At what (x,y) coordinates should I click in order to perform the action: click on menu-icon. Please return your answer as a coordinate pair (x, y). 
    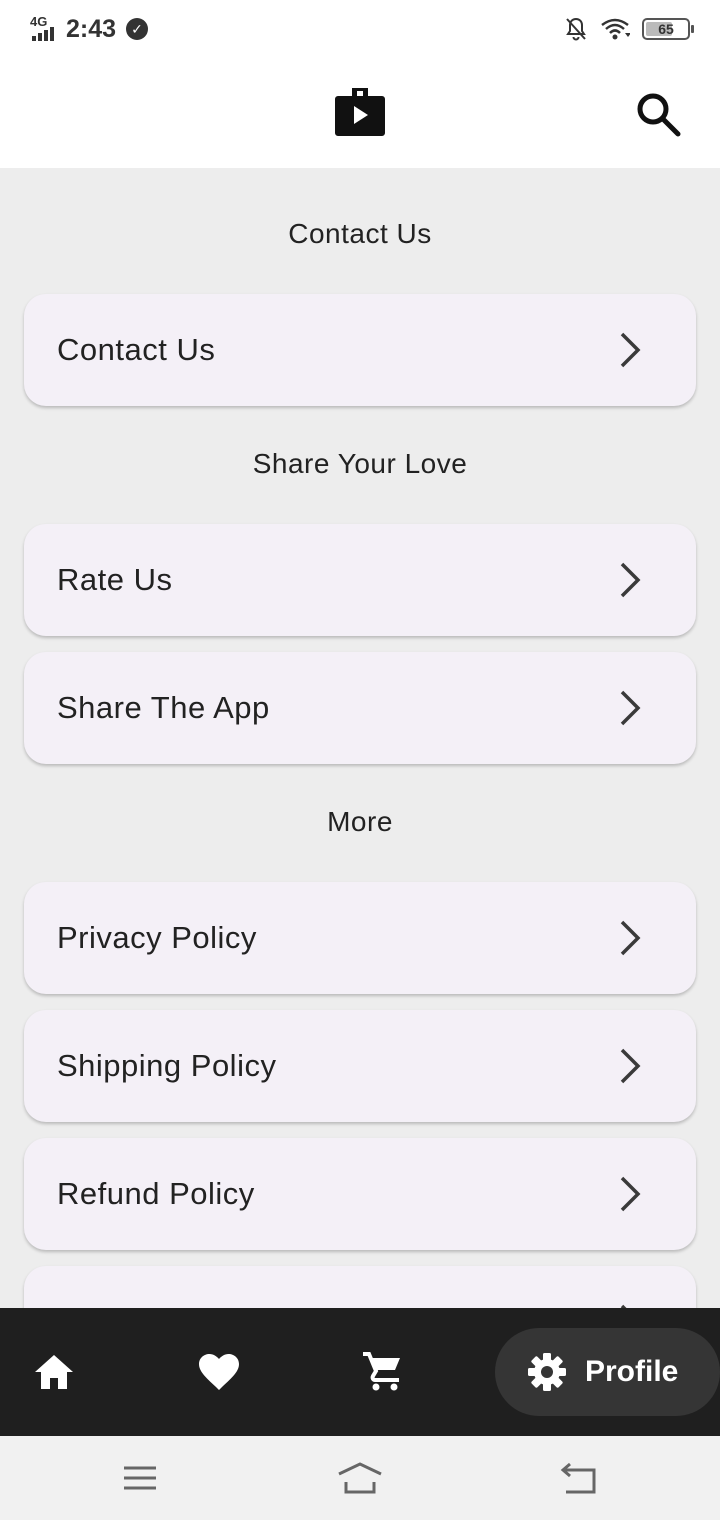
    Looking at the image, I should click on (140, 1478).